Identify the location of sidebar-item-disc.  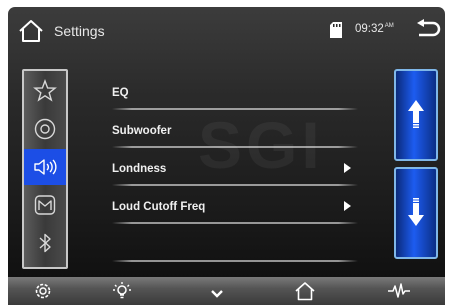
(45, 129).